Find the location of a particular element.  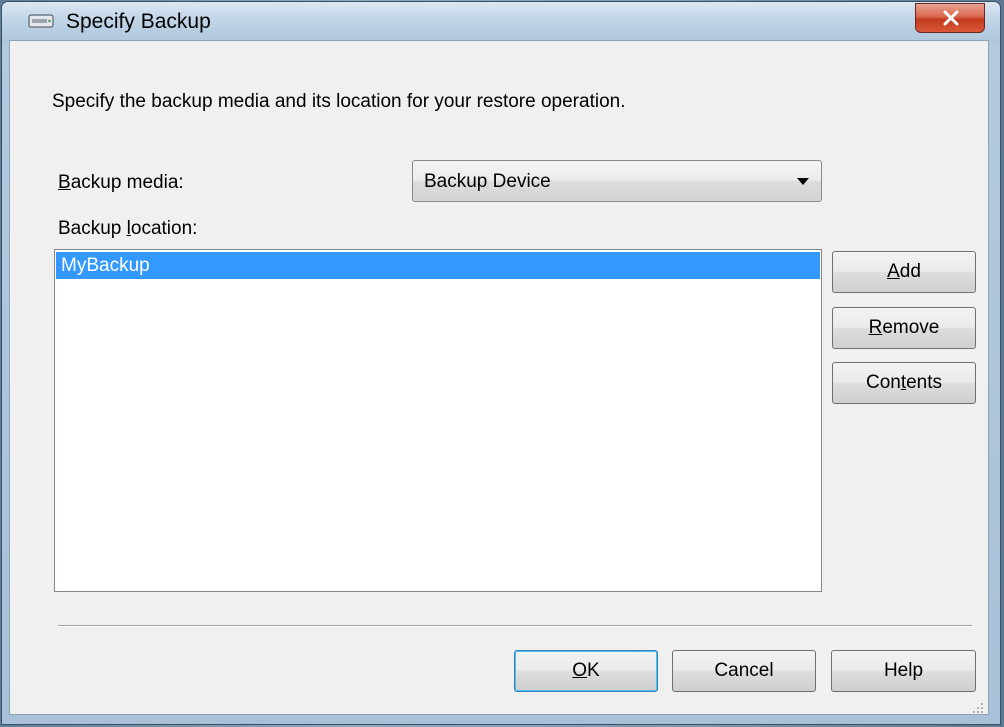

backup-device-icon is located at coordinates (41, 21).